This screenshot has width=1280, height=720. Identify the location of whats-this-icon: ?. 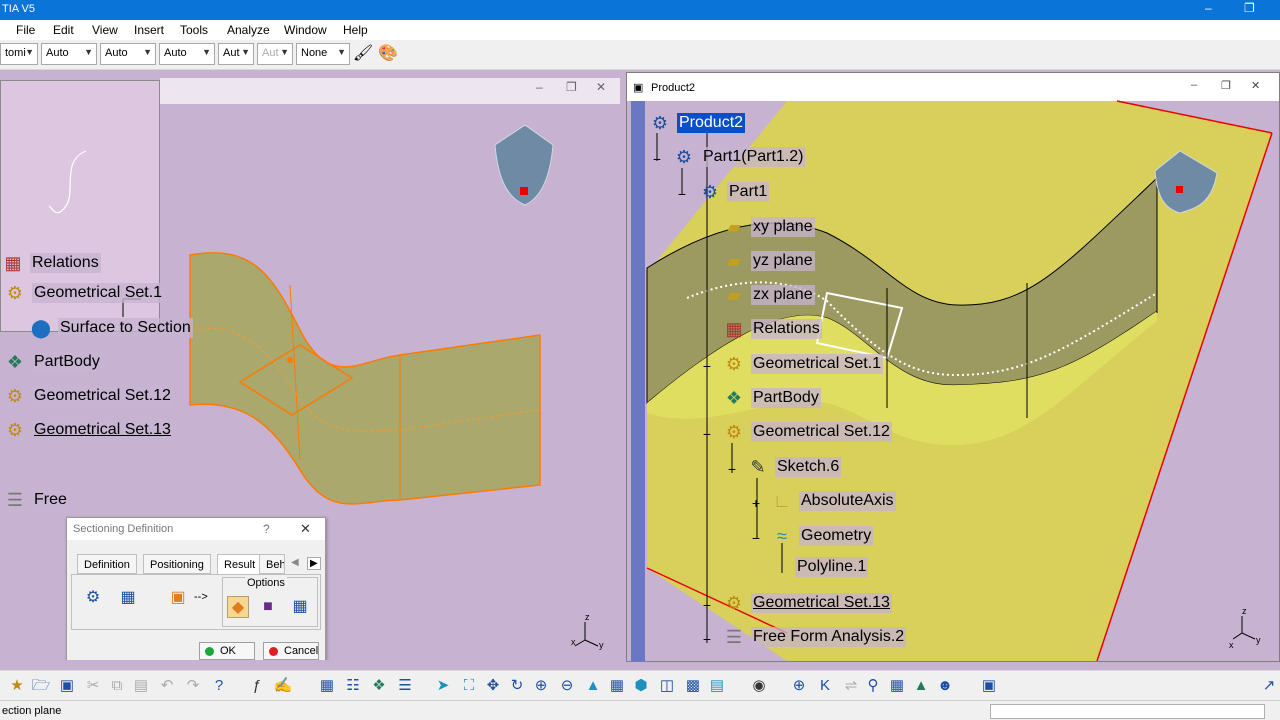
(219, 686).